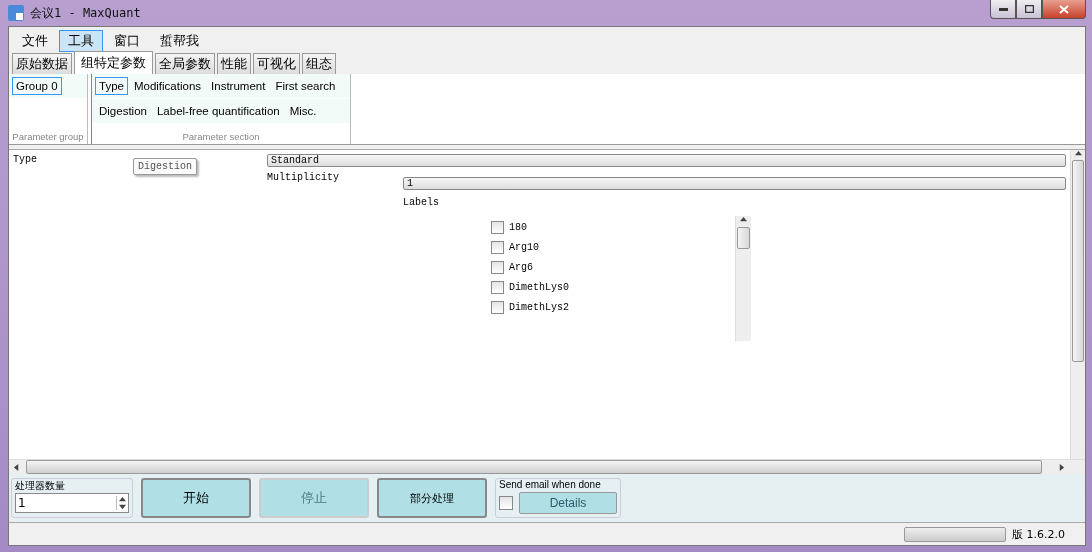 The height and width of the screenshot is (552, 1092). Describe the element at coordinates (122, 499) in the screenshot. I see `spin-up-icon` at that location.